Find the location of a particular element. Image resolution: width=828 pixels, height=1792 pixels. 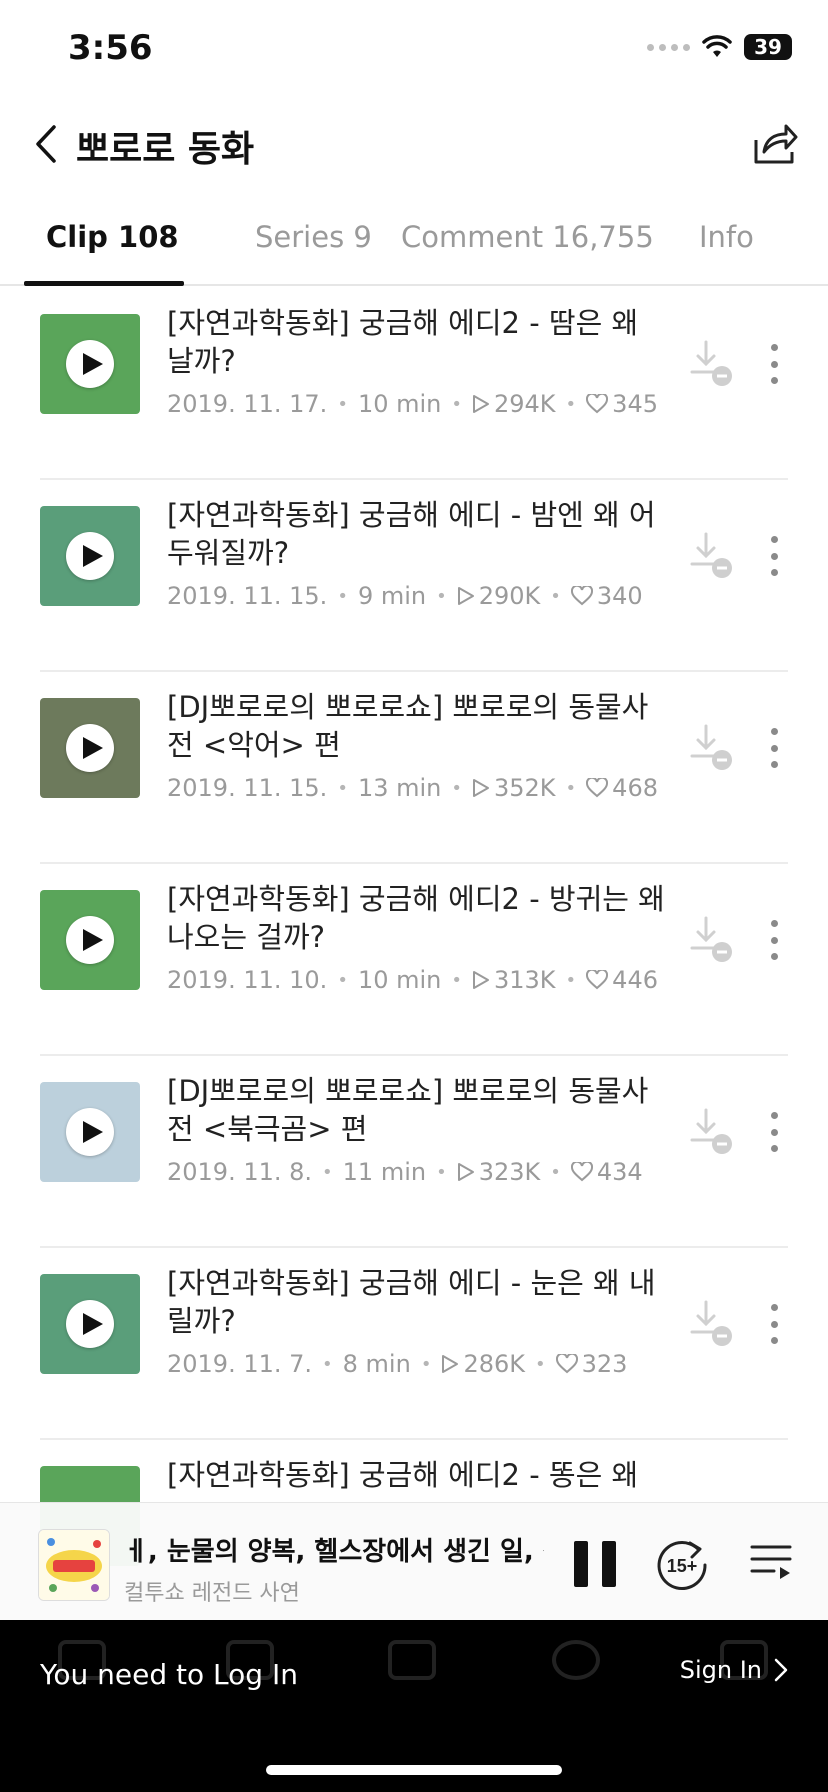

clip-title: [자연과학동화] 궁금해 에디 - 눈은 왜 내릴까? is located at coordinates (417, 1302).